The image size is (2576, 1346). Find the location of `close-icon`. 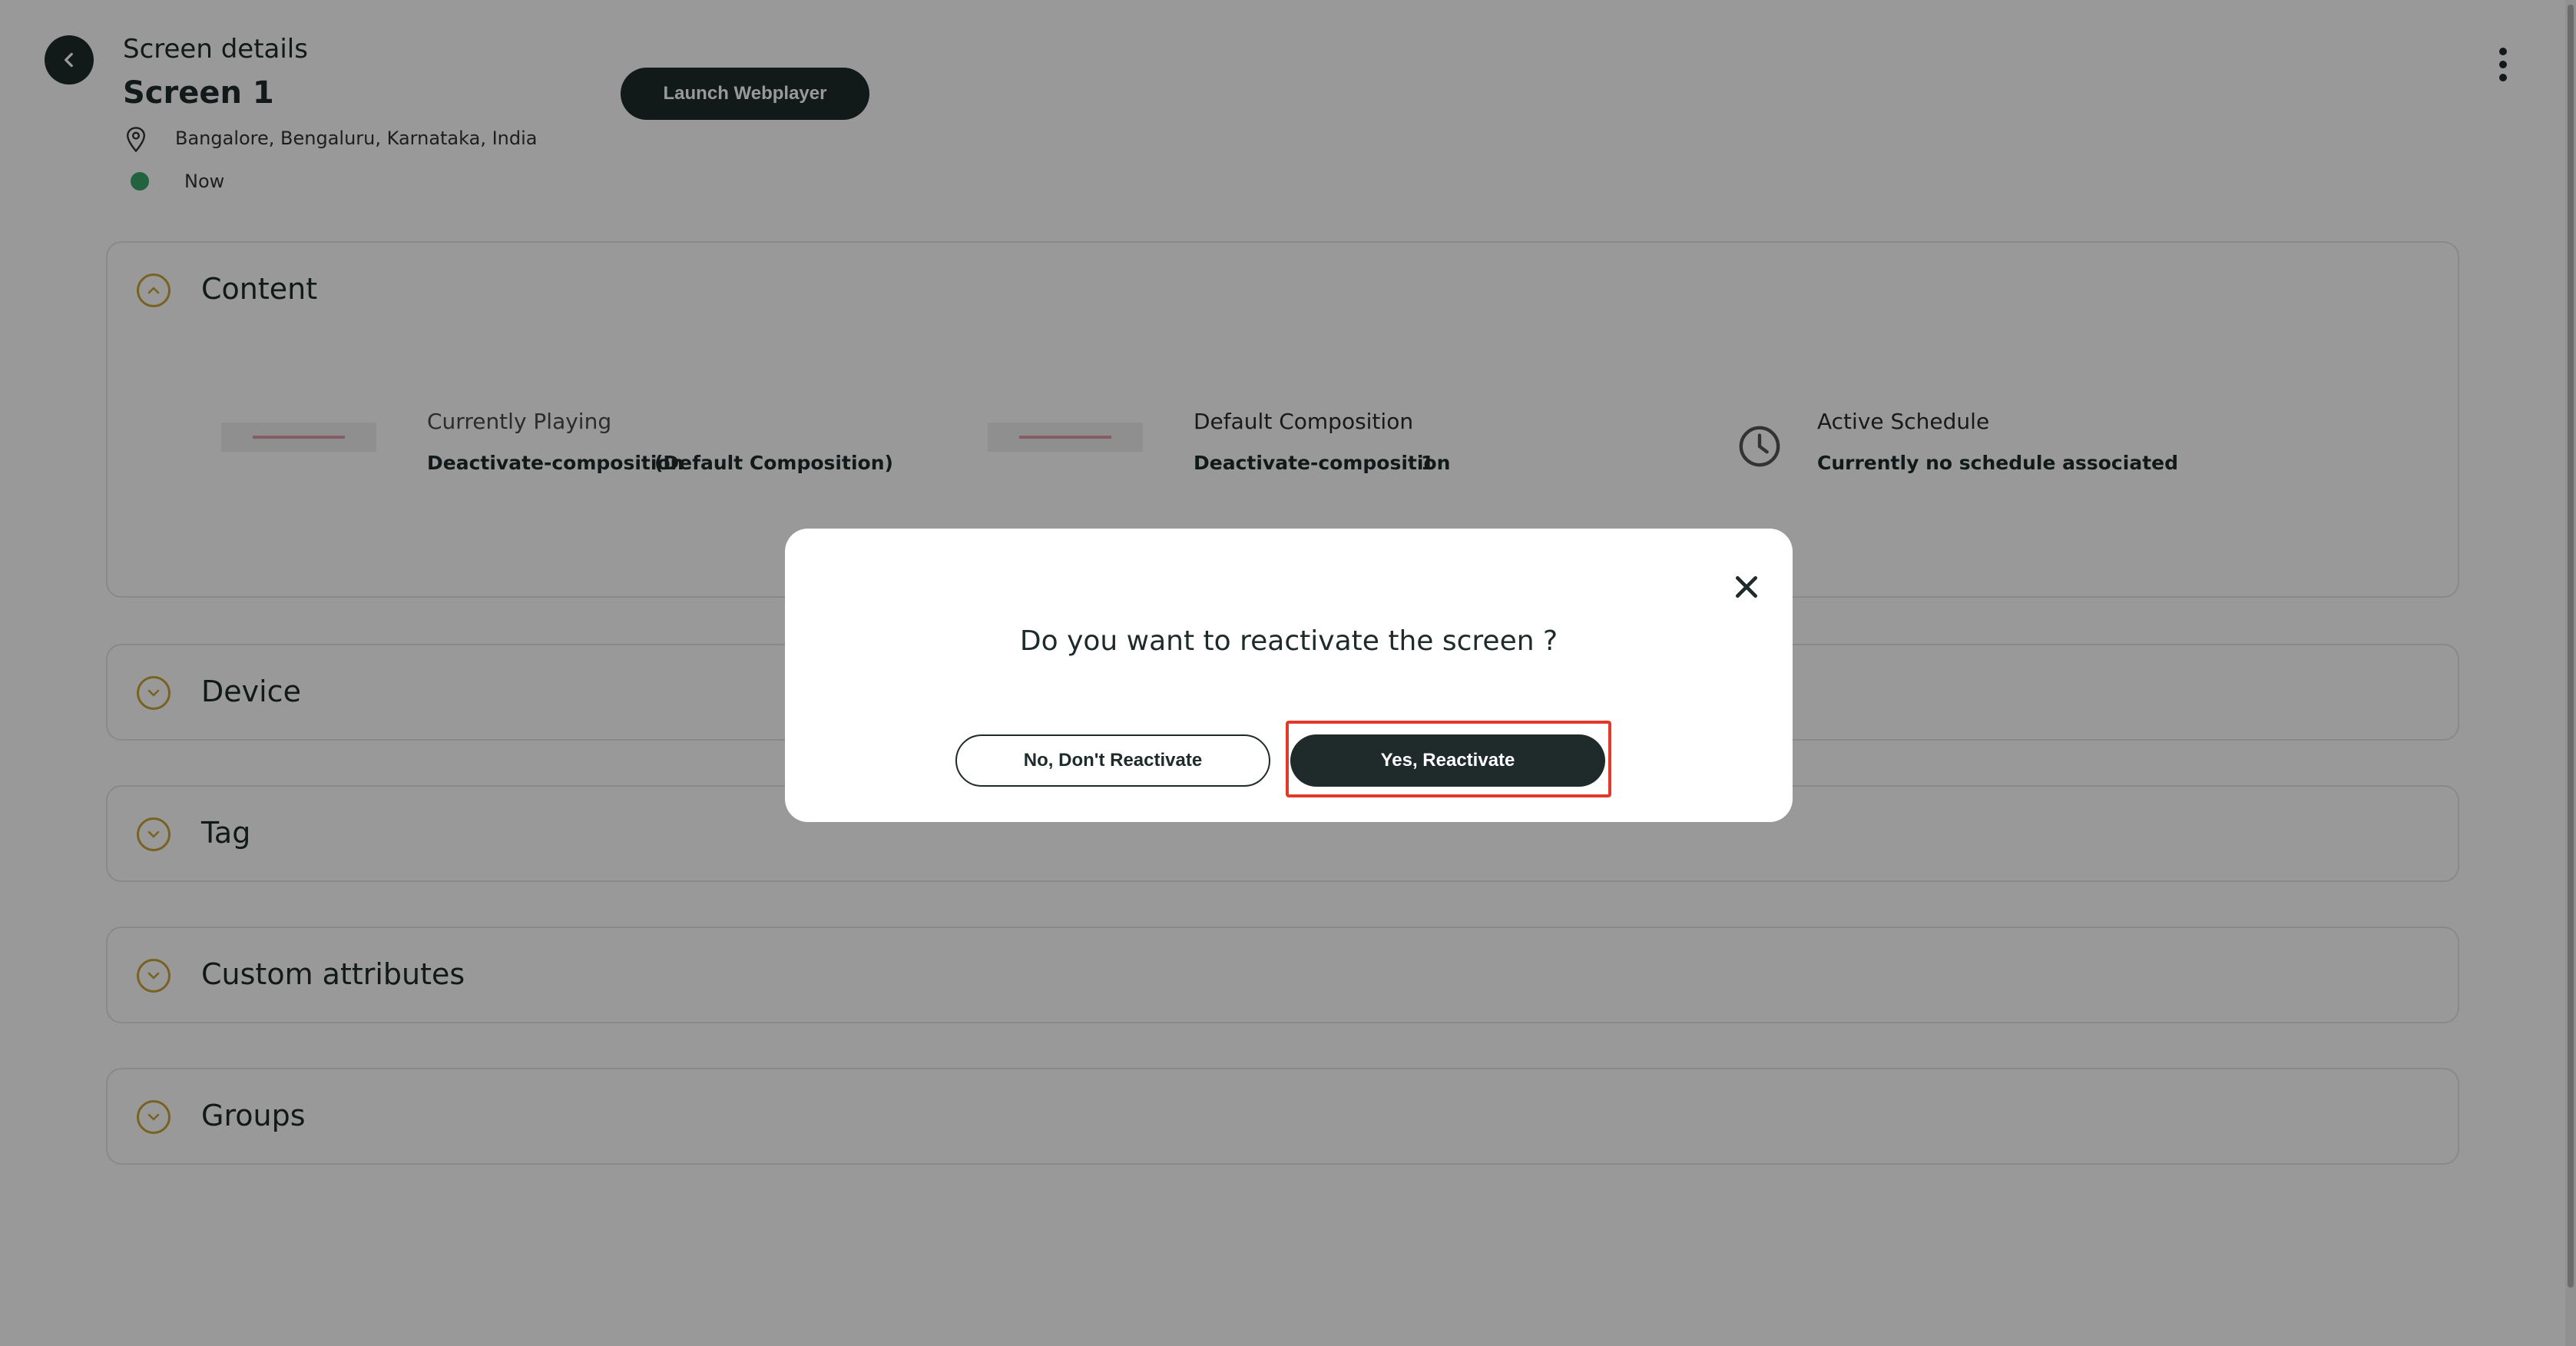

close-icon is located at coordinates (1746, 587).